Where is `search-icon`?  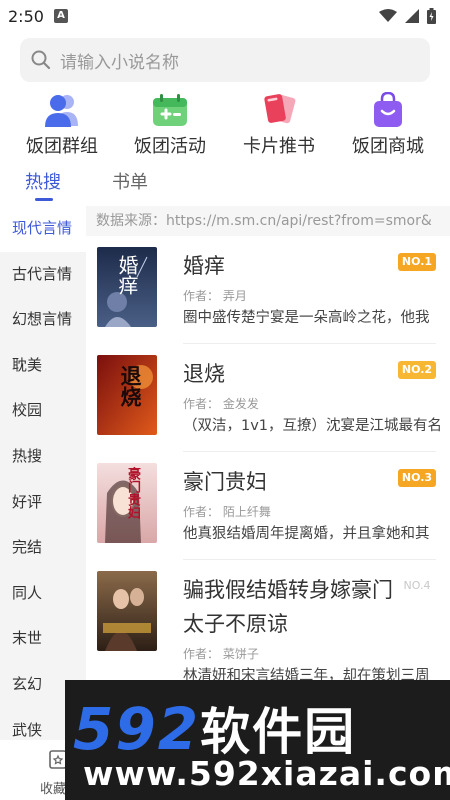 search-icon is located at coordinates (41, 60).